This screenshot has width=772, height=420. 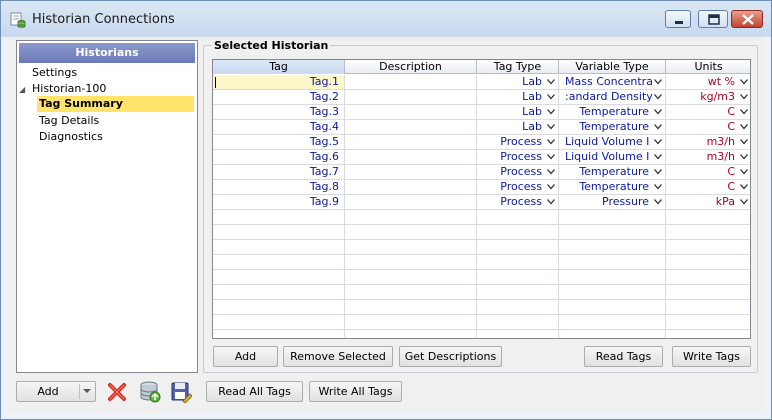 I want to click on cell-tag: Tag.1, so click(x=279, y=82).